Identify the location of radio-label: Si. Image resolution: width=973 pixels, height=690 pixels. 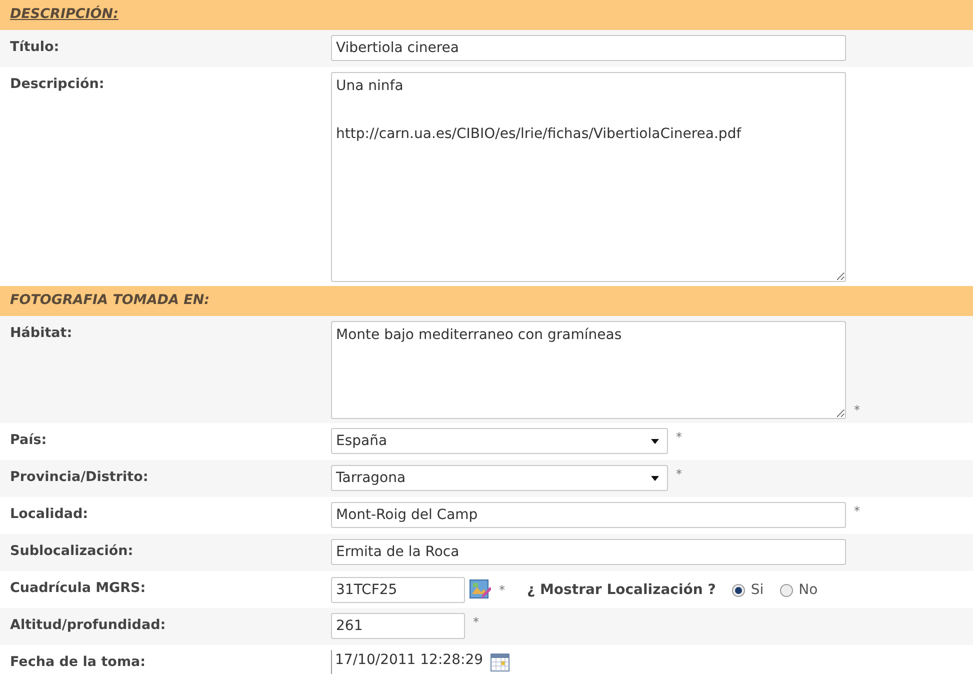
(757, 590).